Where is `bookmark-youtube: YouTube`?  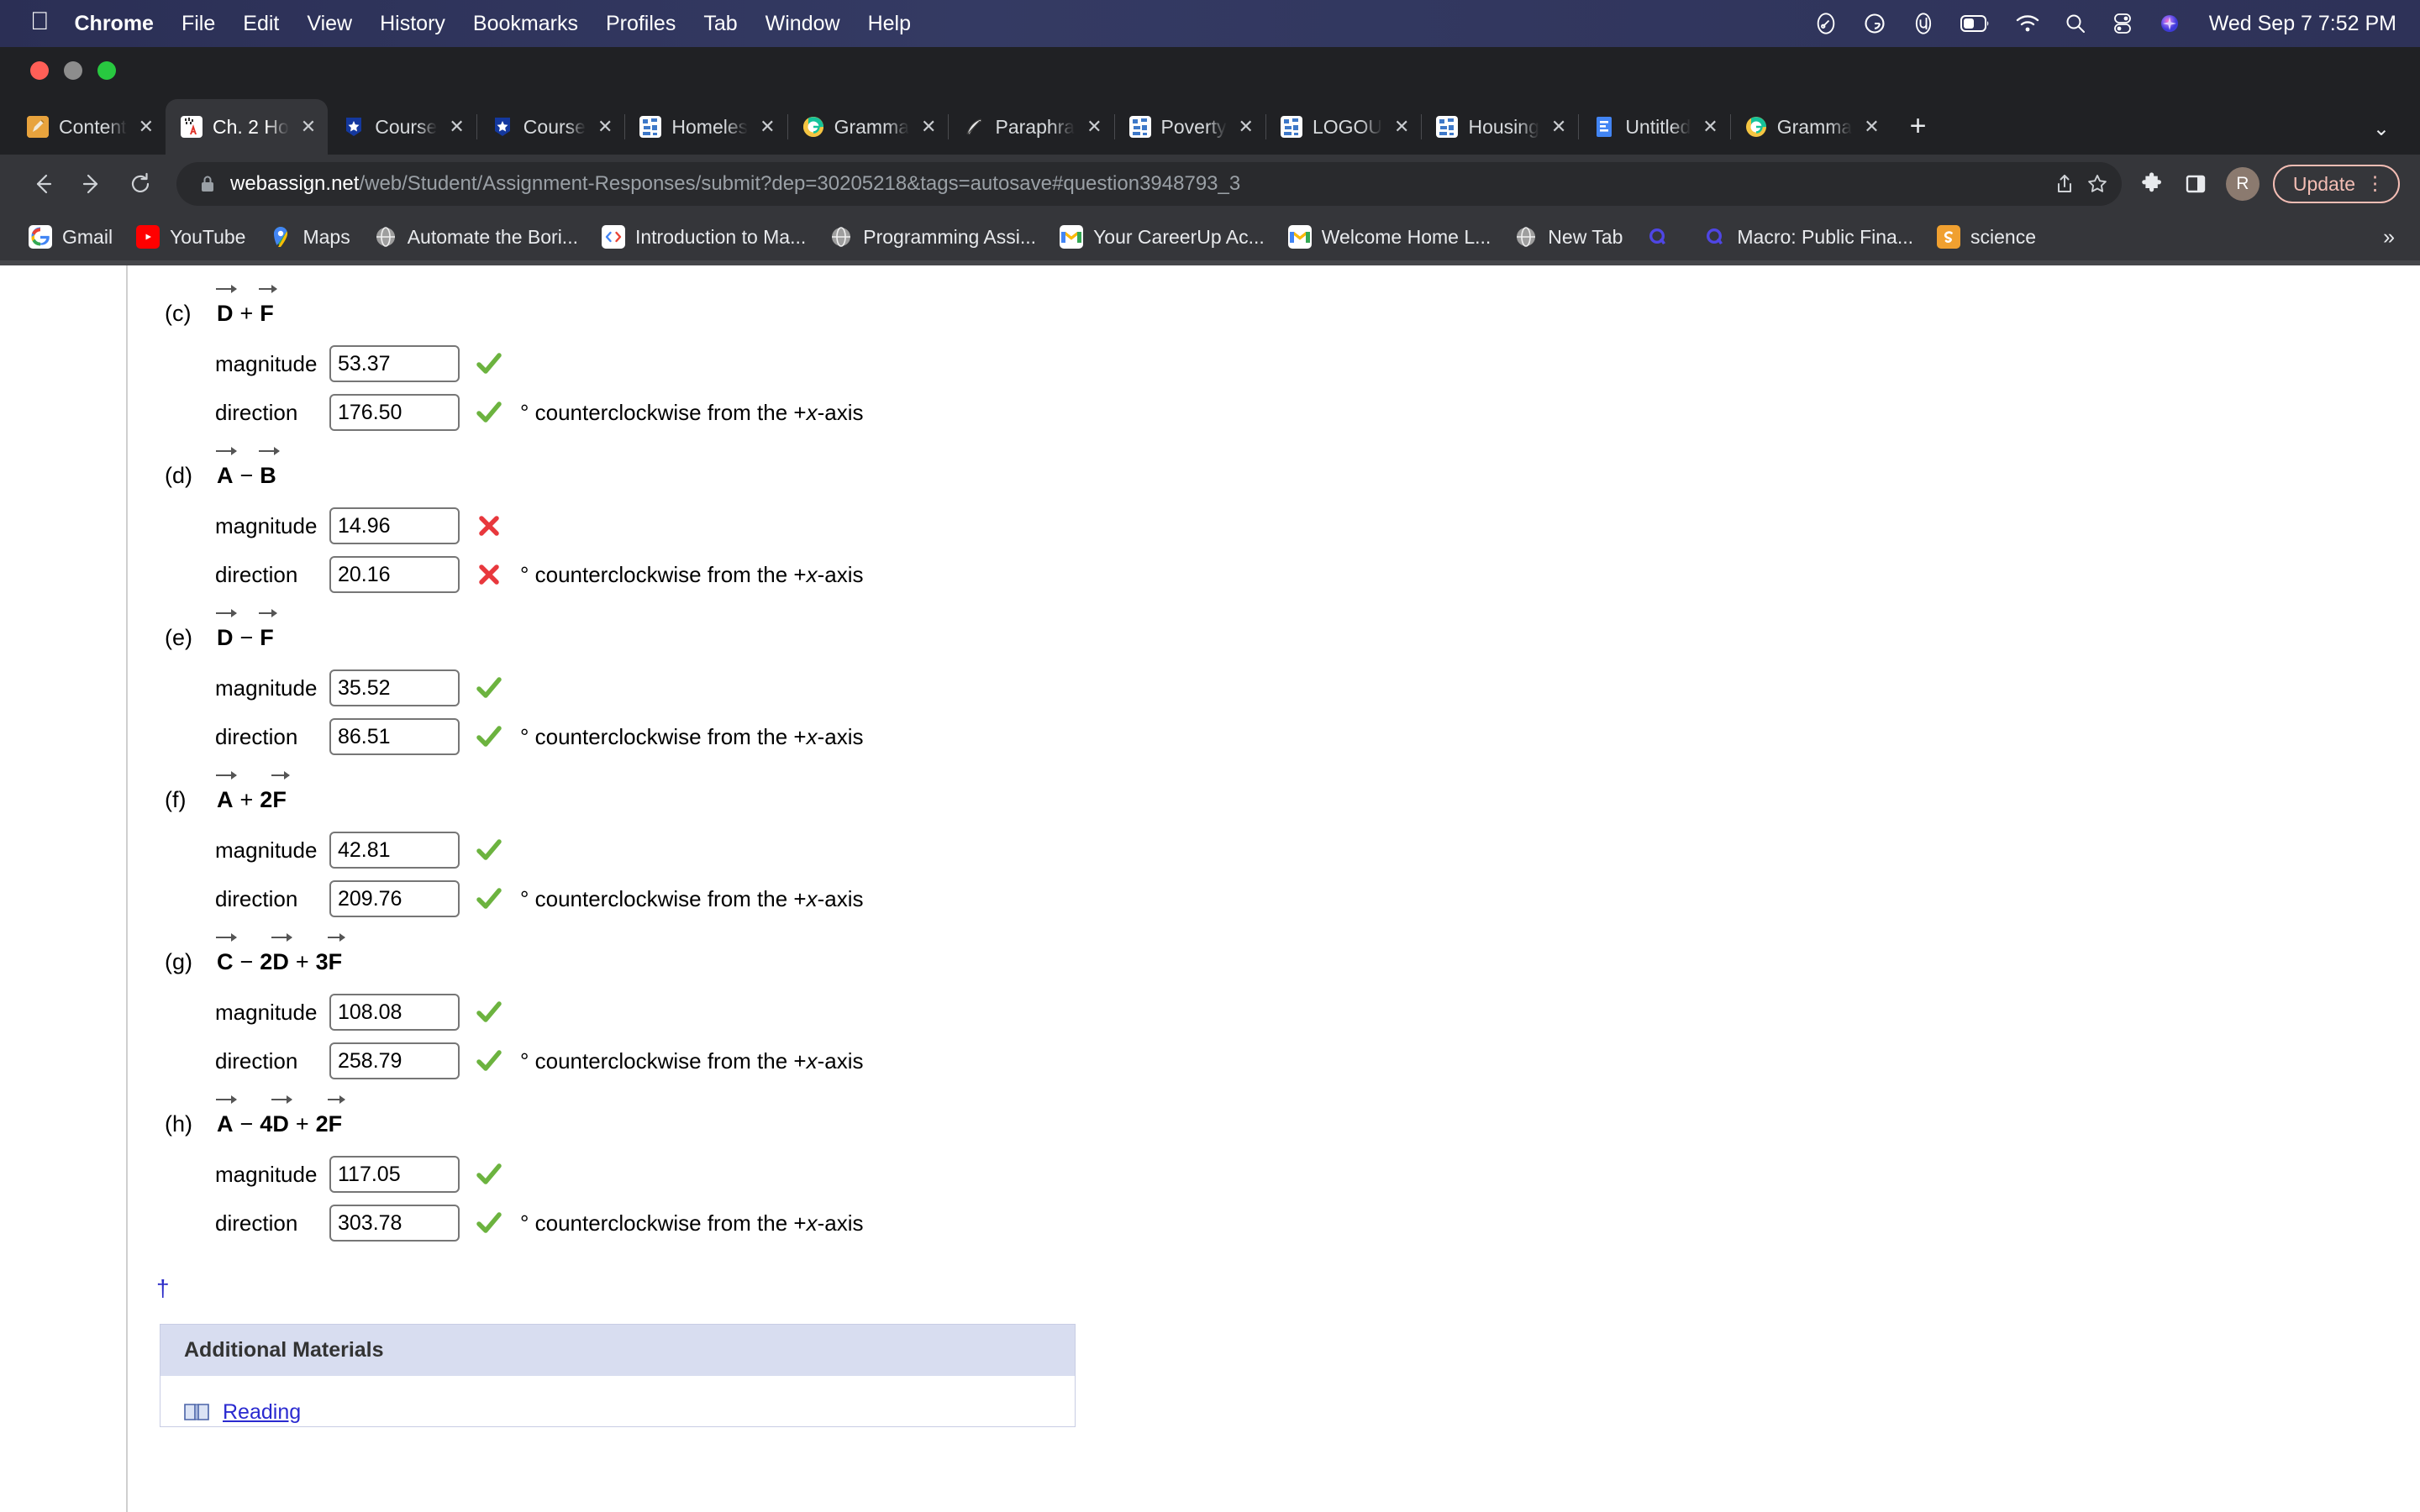 bookmark-youtube: YouTube is located at coordinates (191, 237).